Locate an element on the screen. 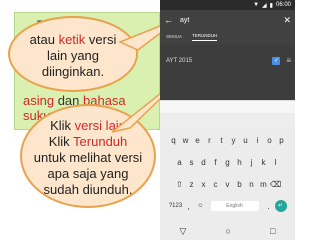  key: f is located at coordinates (216, 162).